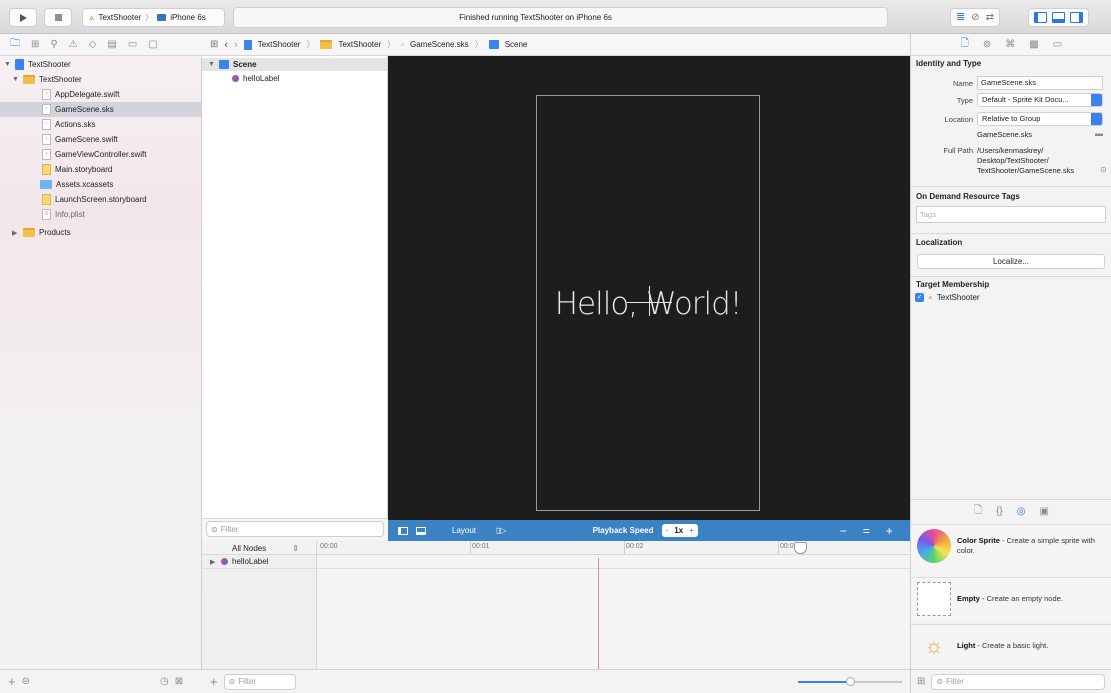 The height and width of the screenshot is (693, 1111). What do you see at coordinates (100, 154) in the screenshot?
I see `nav-item-file: › GameViewController.swift` at bounding box center [100, 154].